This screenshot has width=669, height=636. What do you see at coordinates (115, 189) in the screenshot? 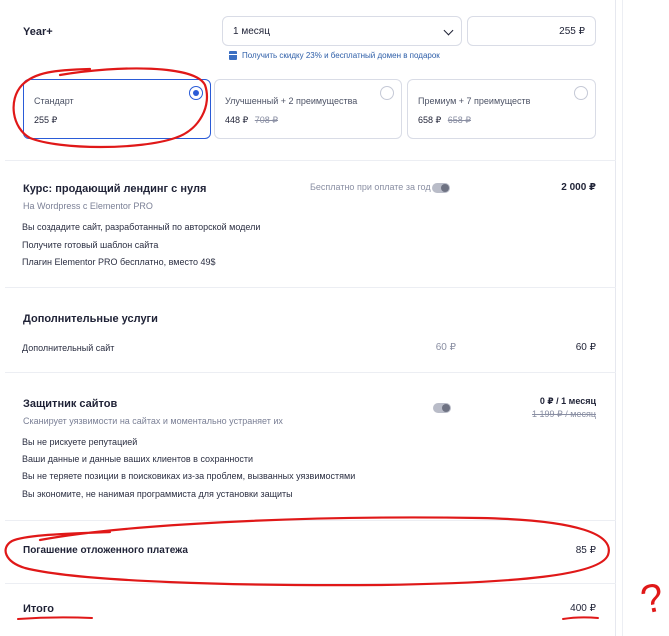
I see `course-title: Курс: продающий лендинг с нуля` at bounding box center [115, 189].